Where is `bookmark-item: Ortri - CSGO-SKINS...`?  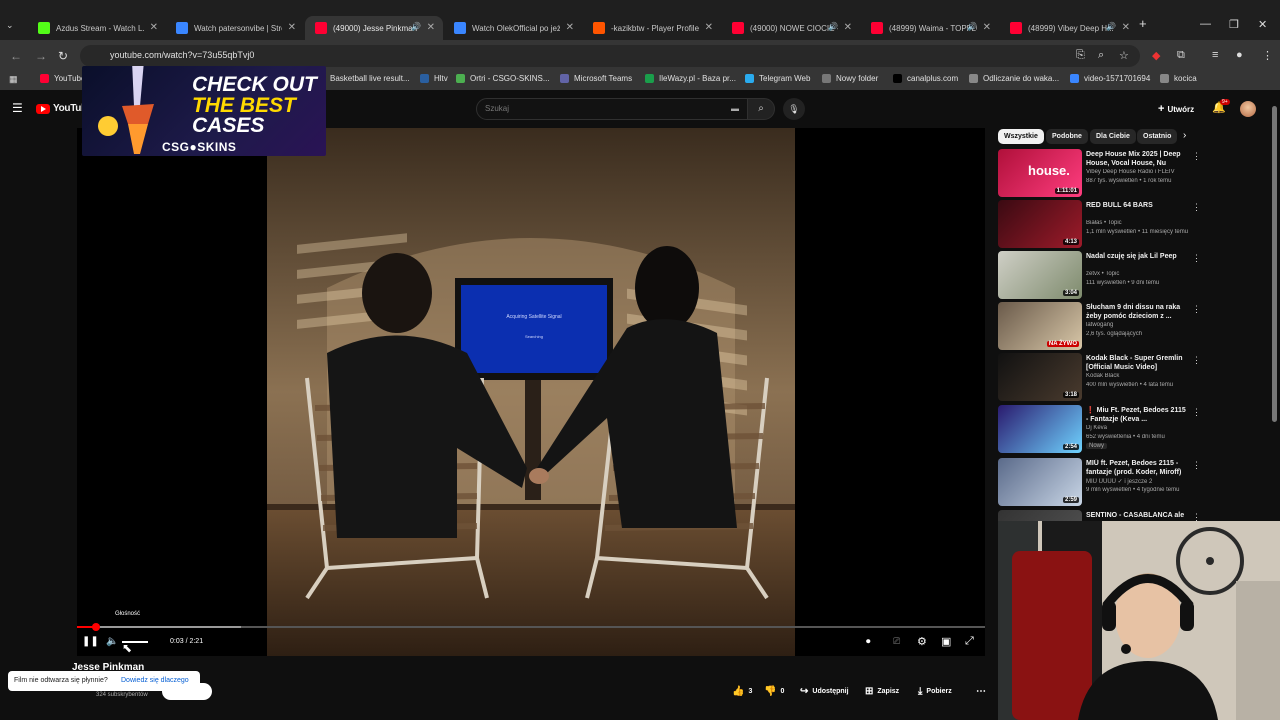 bookmark-item: Ortri - CSGO-SKINS... is located at coordinates (503, 78).